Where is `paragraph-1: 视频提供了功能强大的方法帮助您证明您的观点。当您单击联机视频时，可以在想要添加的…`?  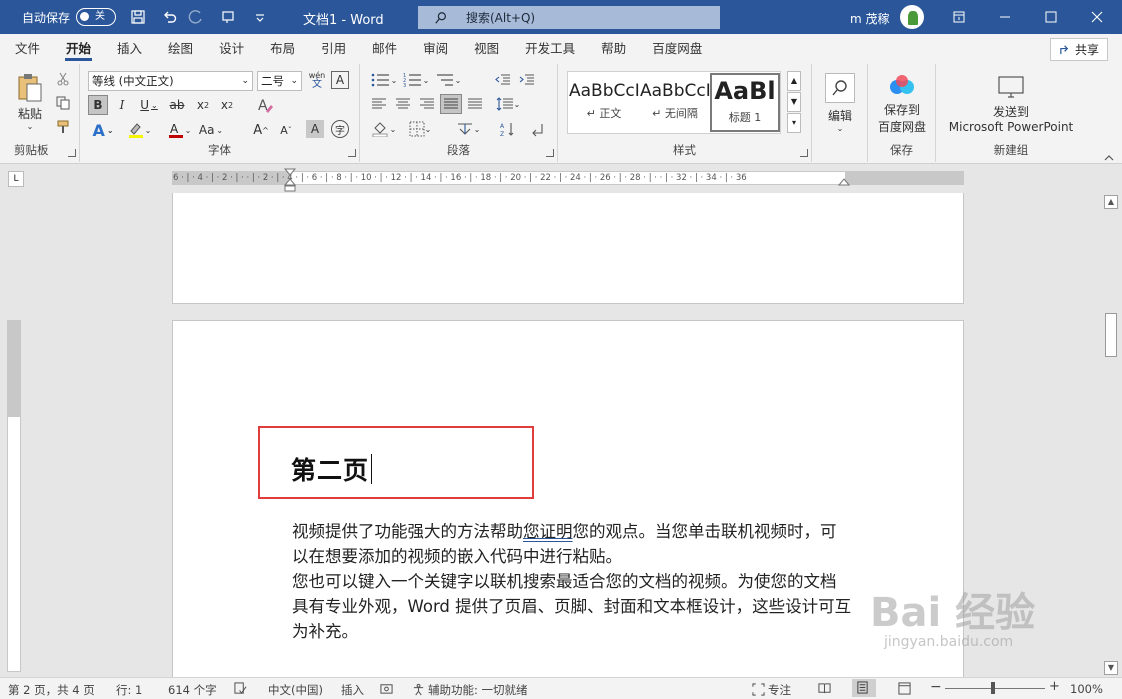 paragraph-1: 视频提供了功能强大的方法帮助您证明您的观点。当您单击联机视频时，可以在想要添加的… is located at coordinates (572, 544).